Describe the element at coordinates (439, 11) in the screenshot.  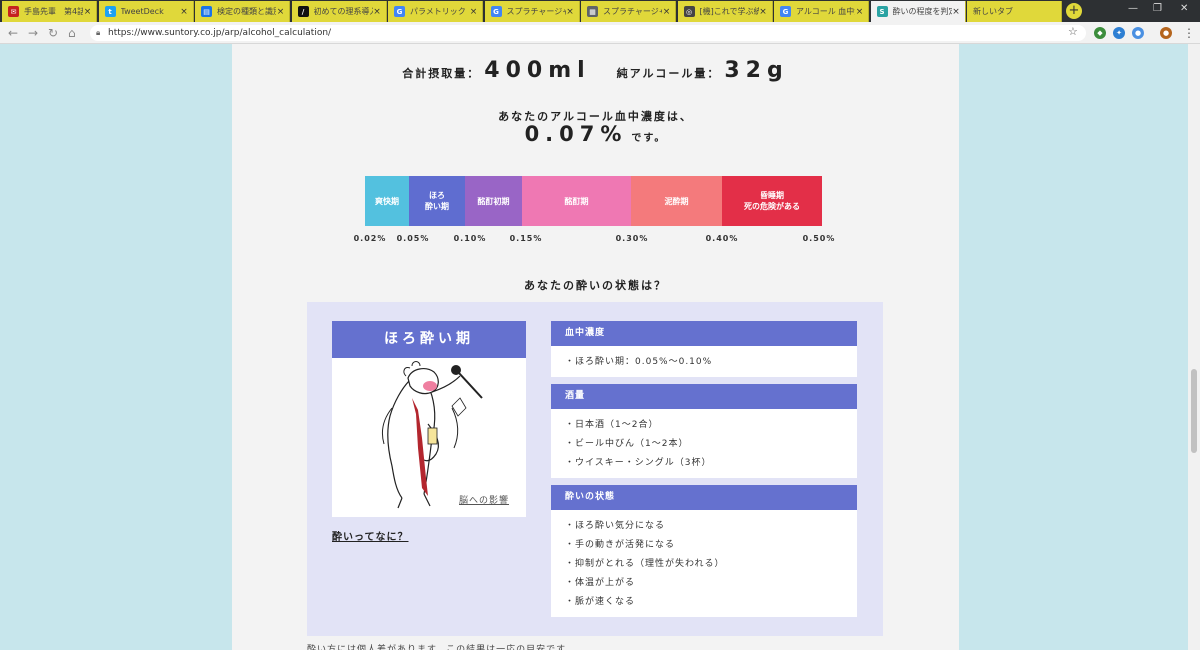
I see `tab-title: パラメトリック ノンパ` at that location.